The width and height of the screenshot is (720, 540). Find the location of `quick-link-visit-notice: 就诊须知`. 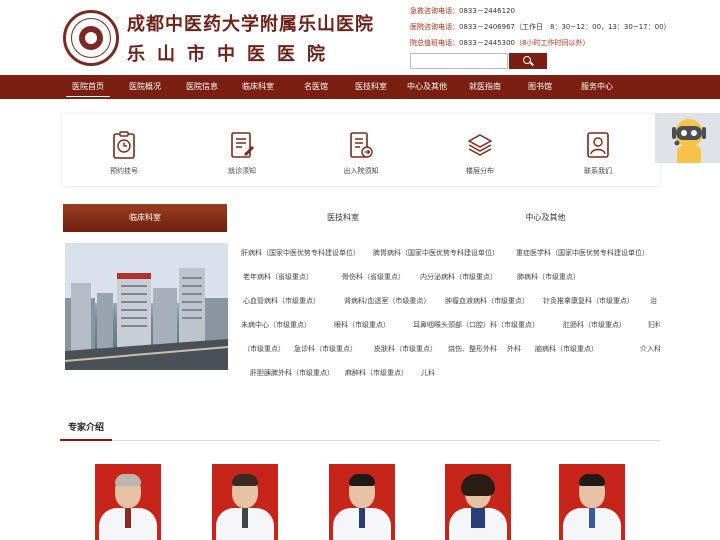

quick-link-visit-notice: 就诊须知 is located at coordinates (242, 150).